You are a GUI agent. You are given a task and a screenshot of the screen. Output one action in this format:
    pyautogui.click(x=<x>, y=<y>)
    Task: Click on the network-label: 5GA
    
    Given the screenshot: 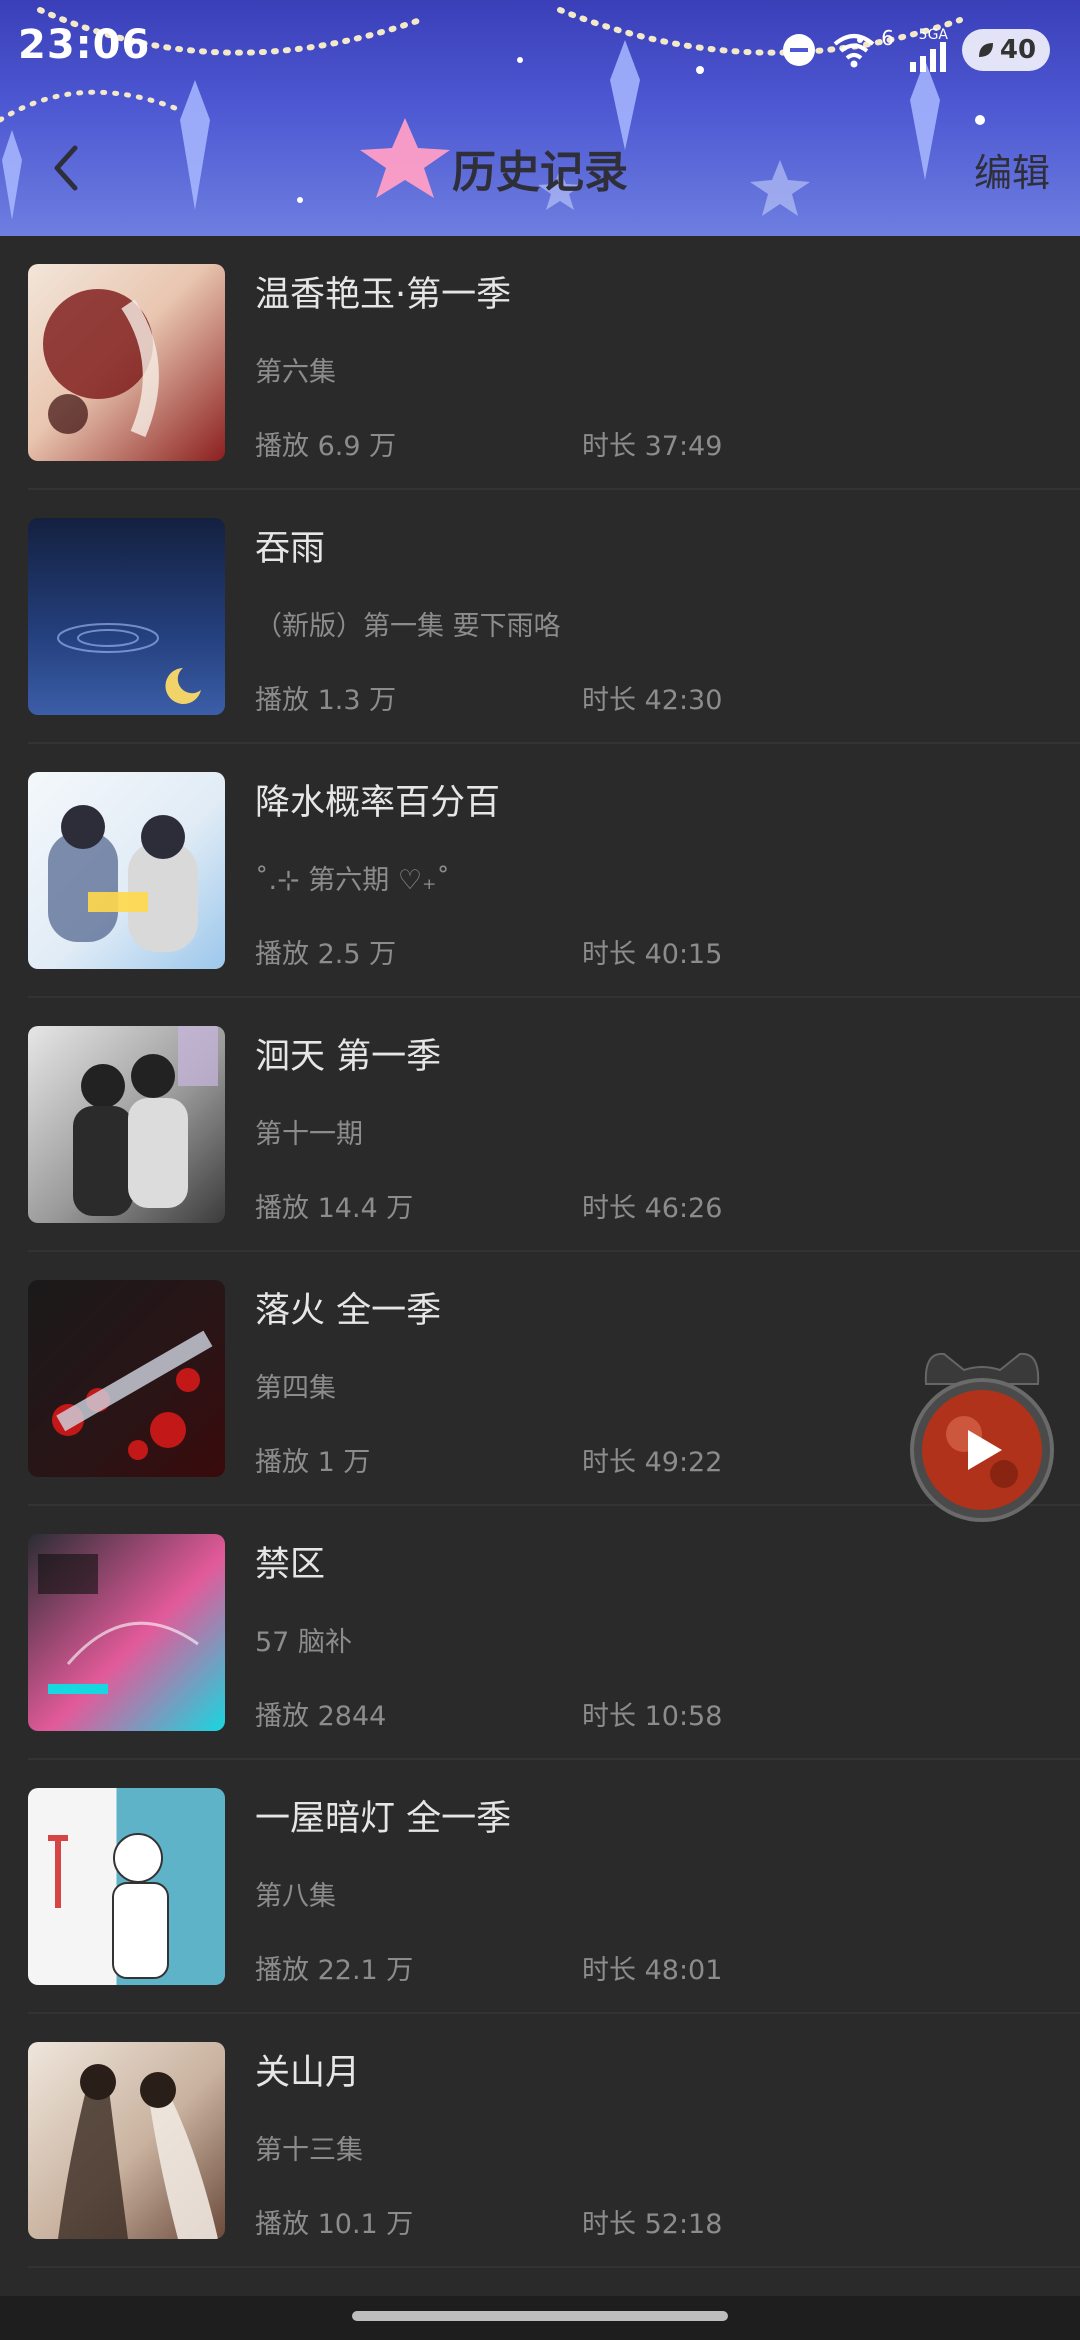 What is the action you would take?
    pyautogui.click(x=933, y=35)
    